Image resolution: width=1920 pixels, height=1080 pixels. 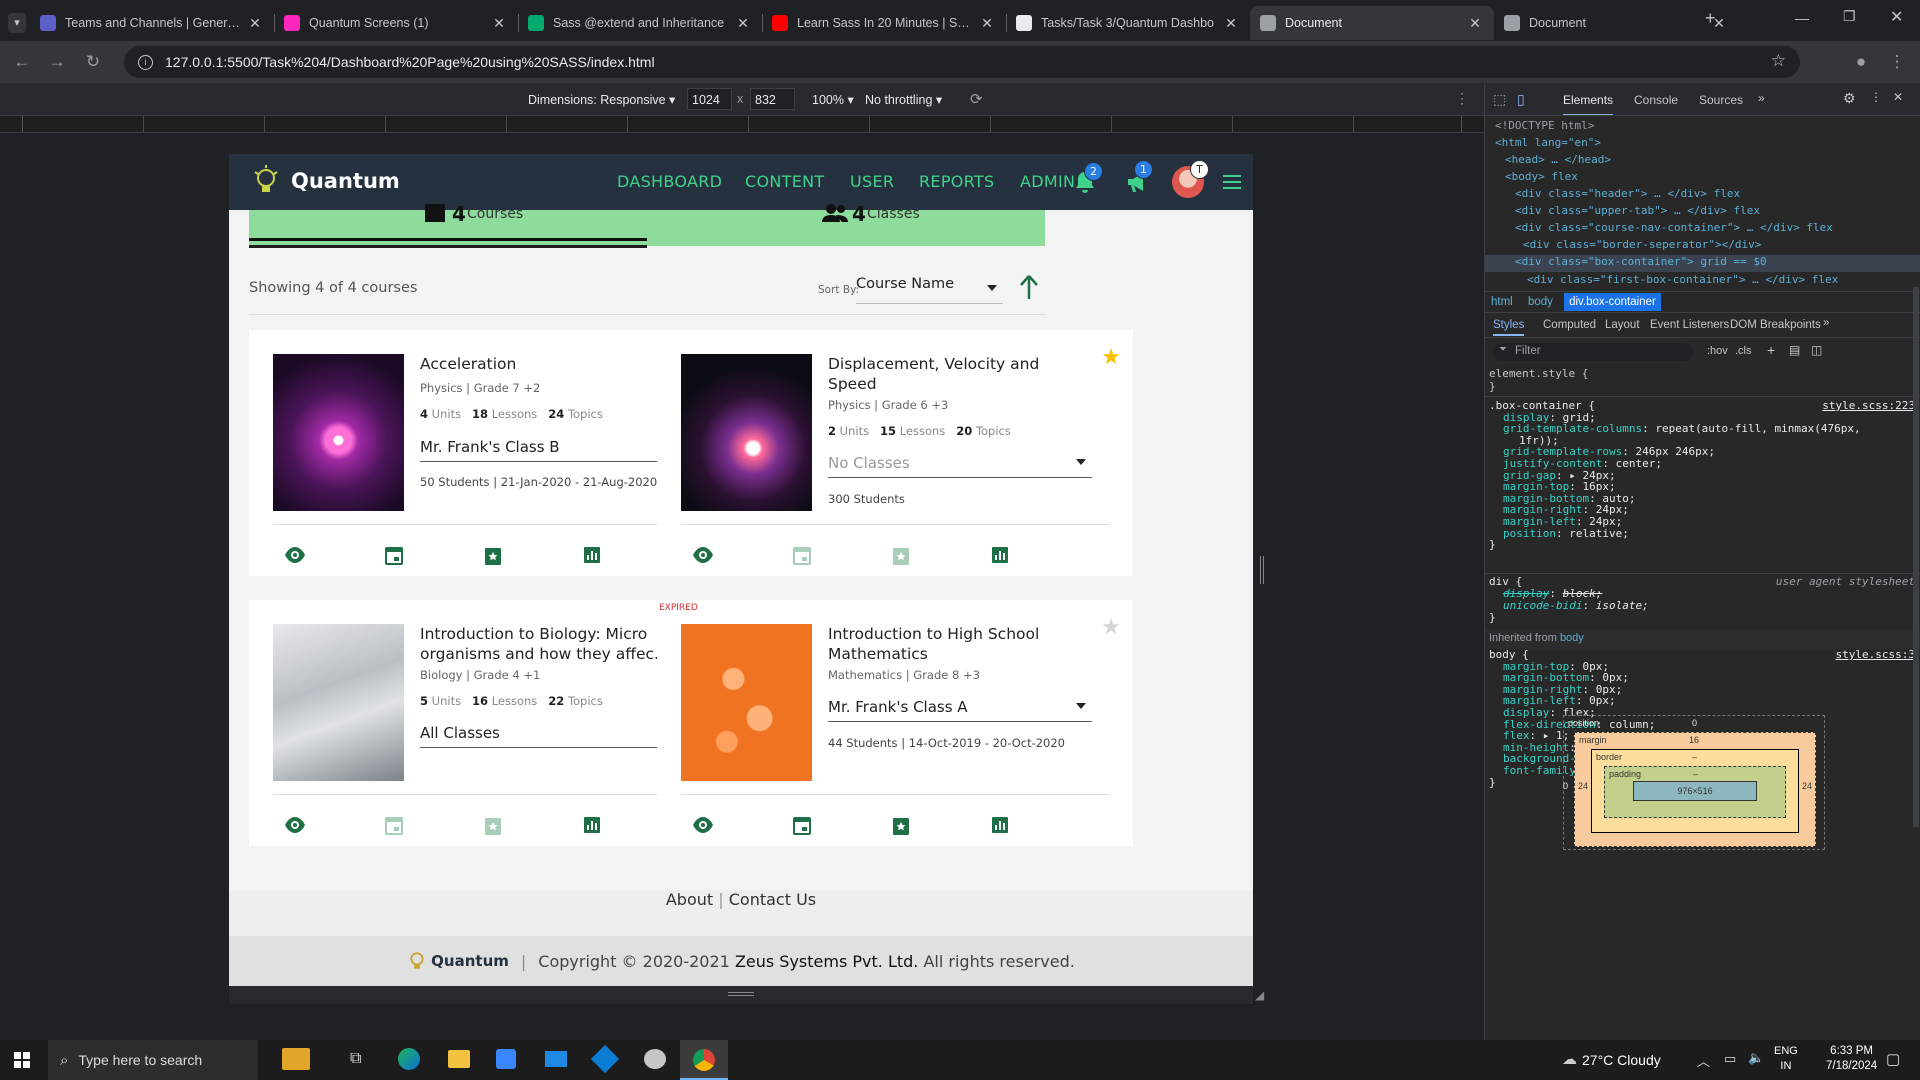 I want to click on class-select: All Classes, so click(x=552, y=733).